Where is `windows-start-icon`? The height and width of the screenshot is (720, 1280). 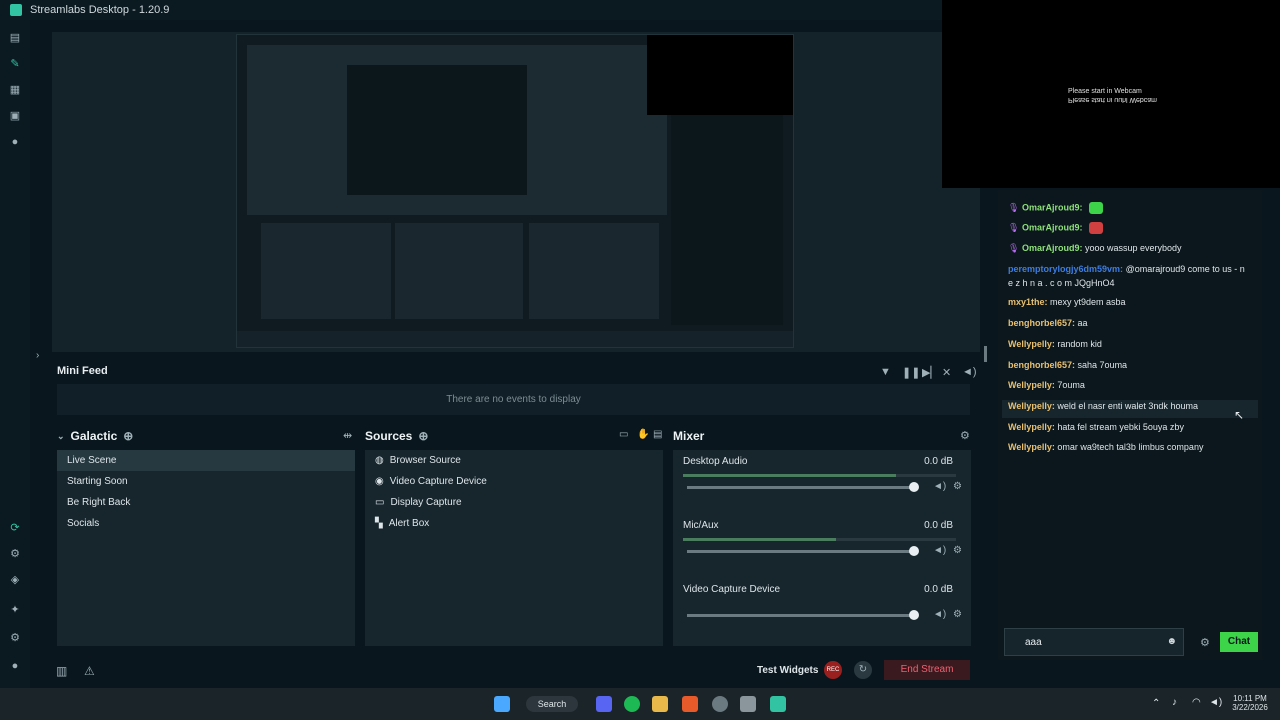 windows-start-icon is located at coordinates (502, 704).